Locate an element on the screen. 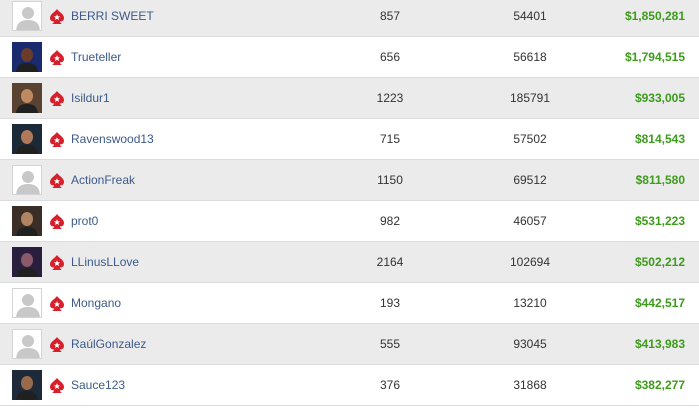 The image size is (699, 411). stat-column-b: 185791 is located at coordinates (530, 98).